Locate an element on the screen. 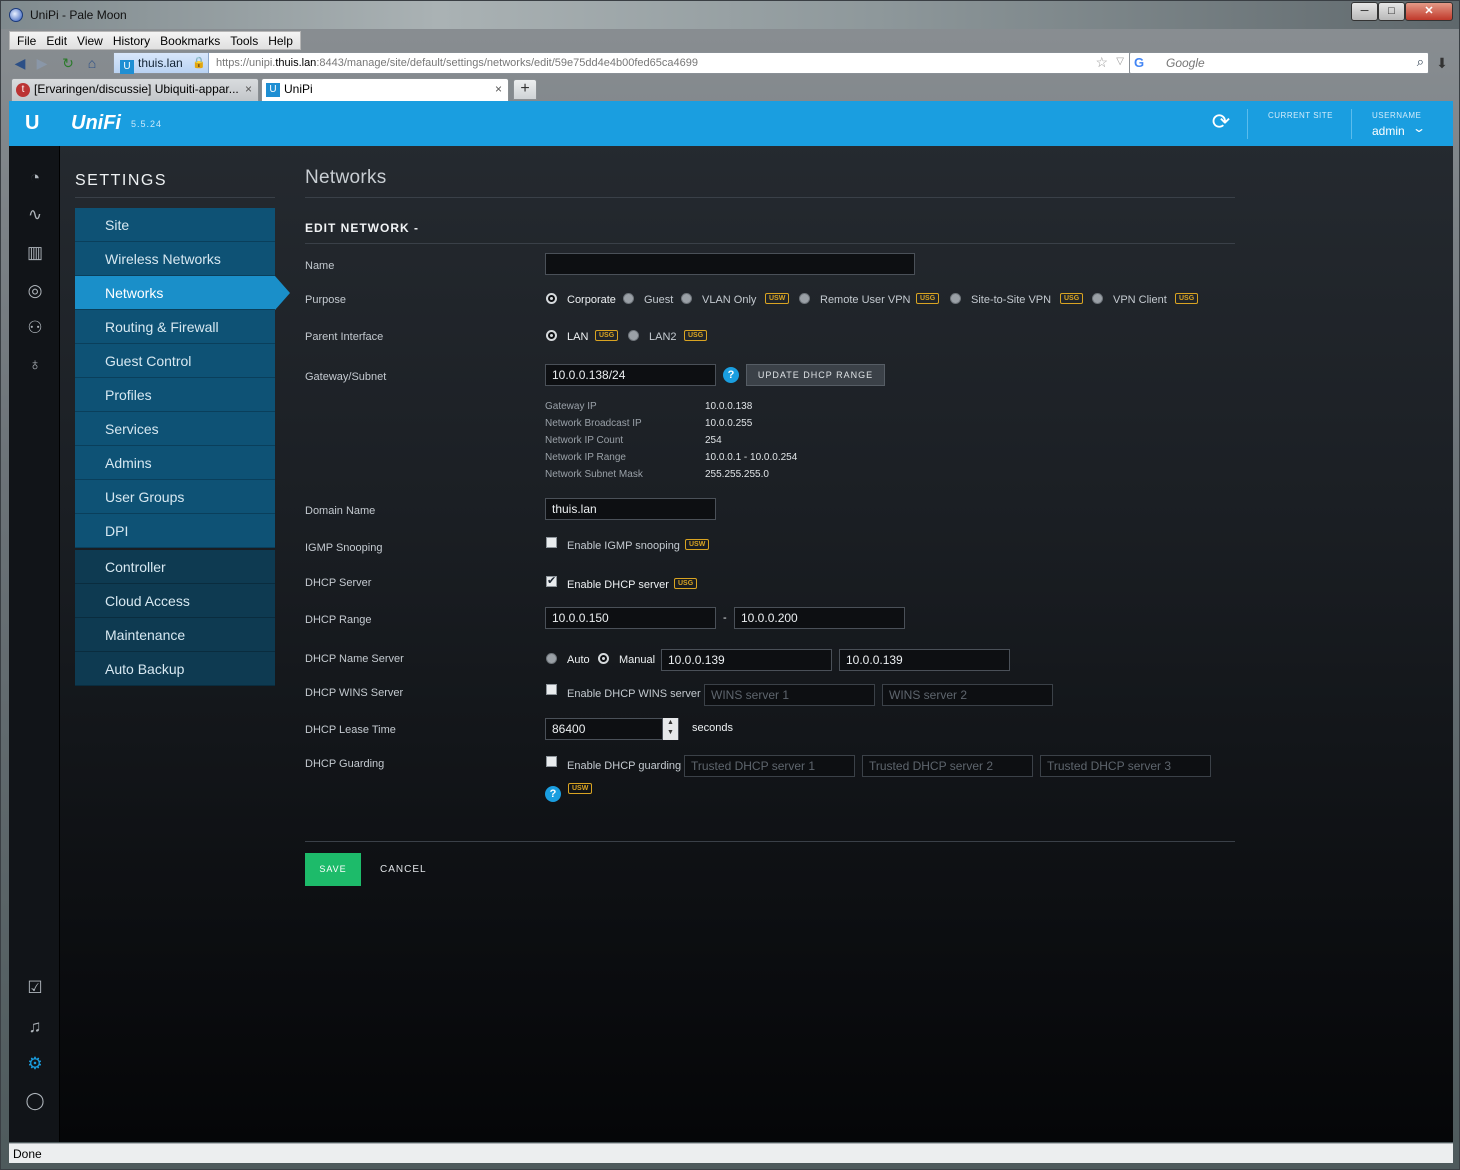  new-tab-button: + is located at coordinates (525, 89).